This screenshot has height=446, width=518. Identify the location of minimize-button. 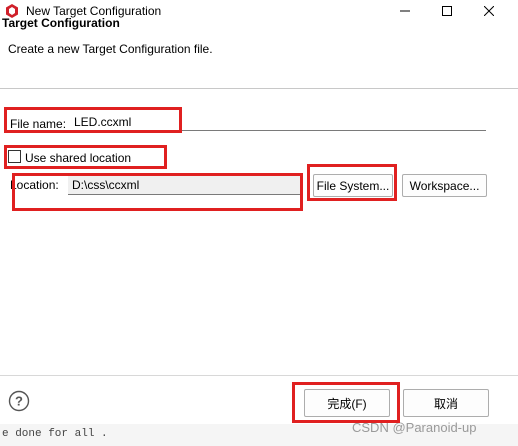
(405, 11).